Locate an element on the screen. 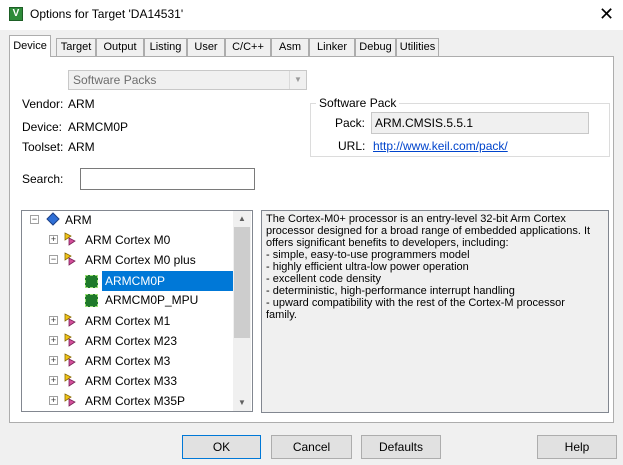 Image resolution: width=623 pixels, height=465 pixels. tab-device: Device is located at coordinates (30, 46).